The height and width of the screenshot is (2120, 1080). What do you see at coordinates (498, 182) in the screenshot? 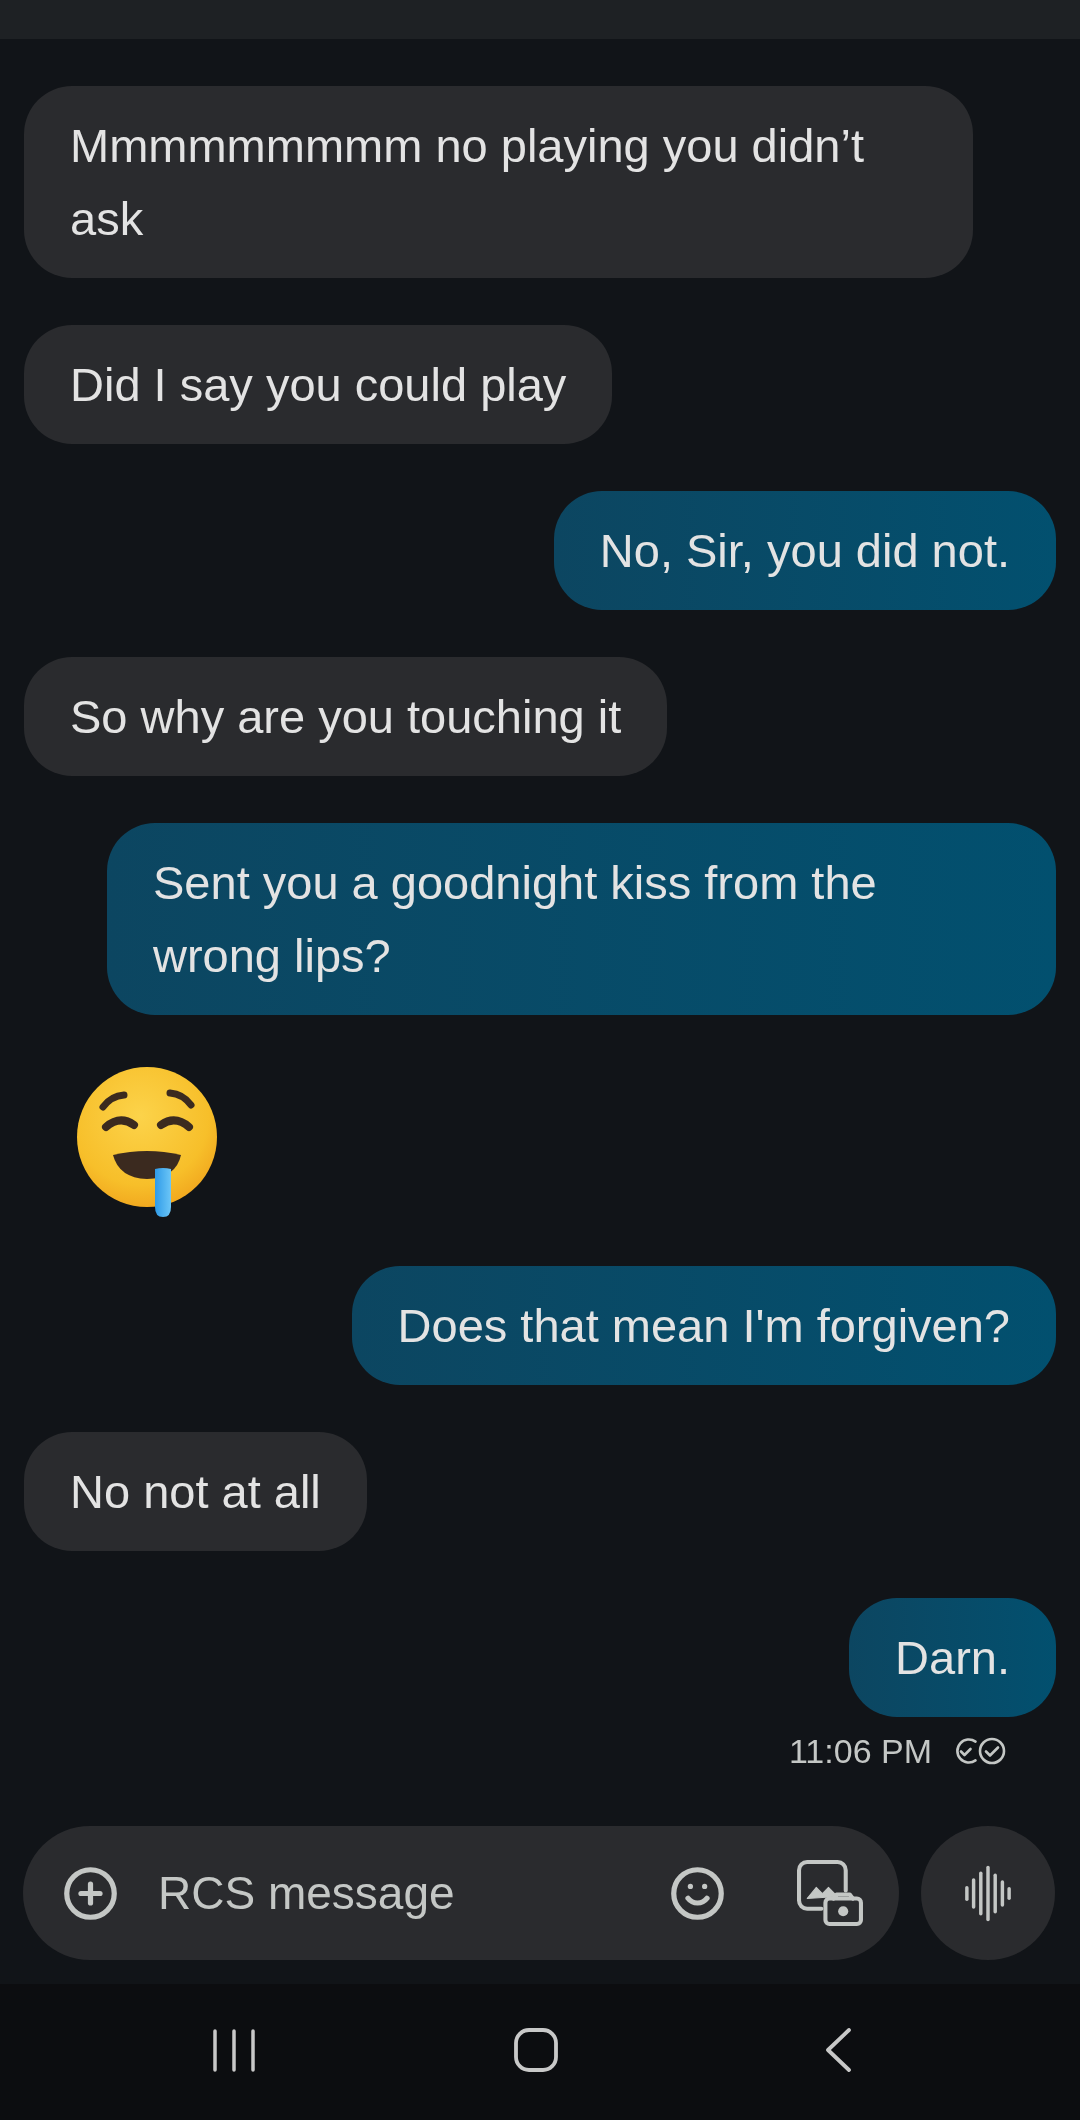
I see `received-message: Mmmmmmmmm no playing you didn’t ask` at bounding box center [498, 182].